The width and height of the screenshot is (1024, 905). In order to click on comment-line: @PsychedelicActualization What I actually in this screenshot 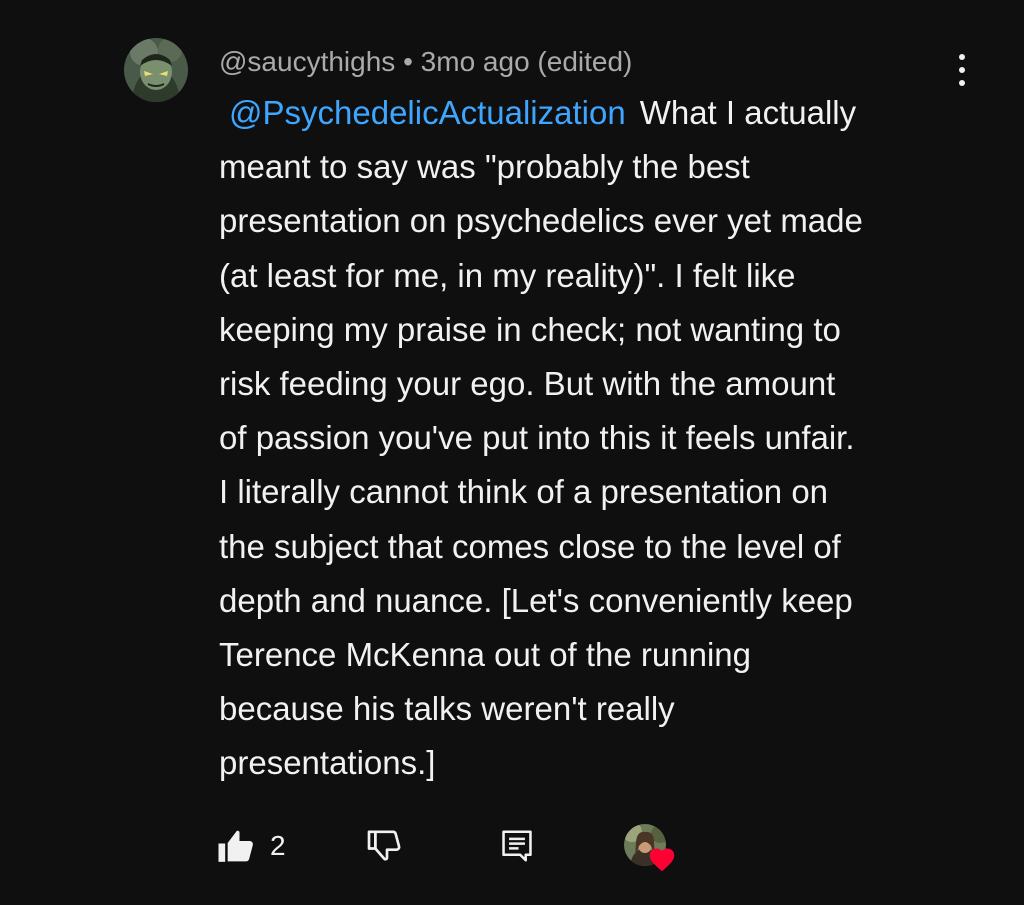, I will do `click(584, 113)`.